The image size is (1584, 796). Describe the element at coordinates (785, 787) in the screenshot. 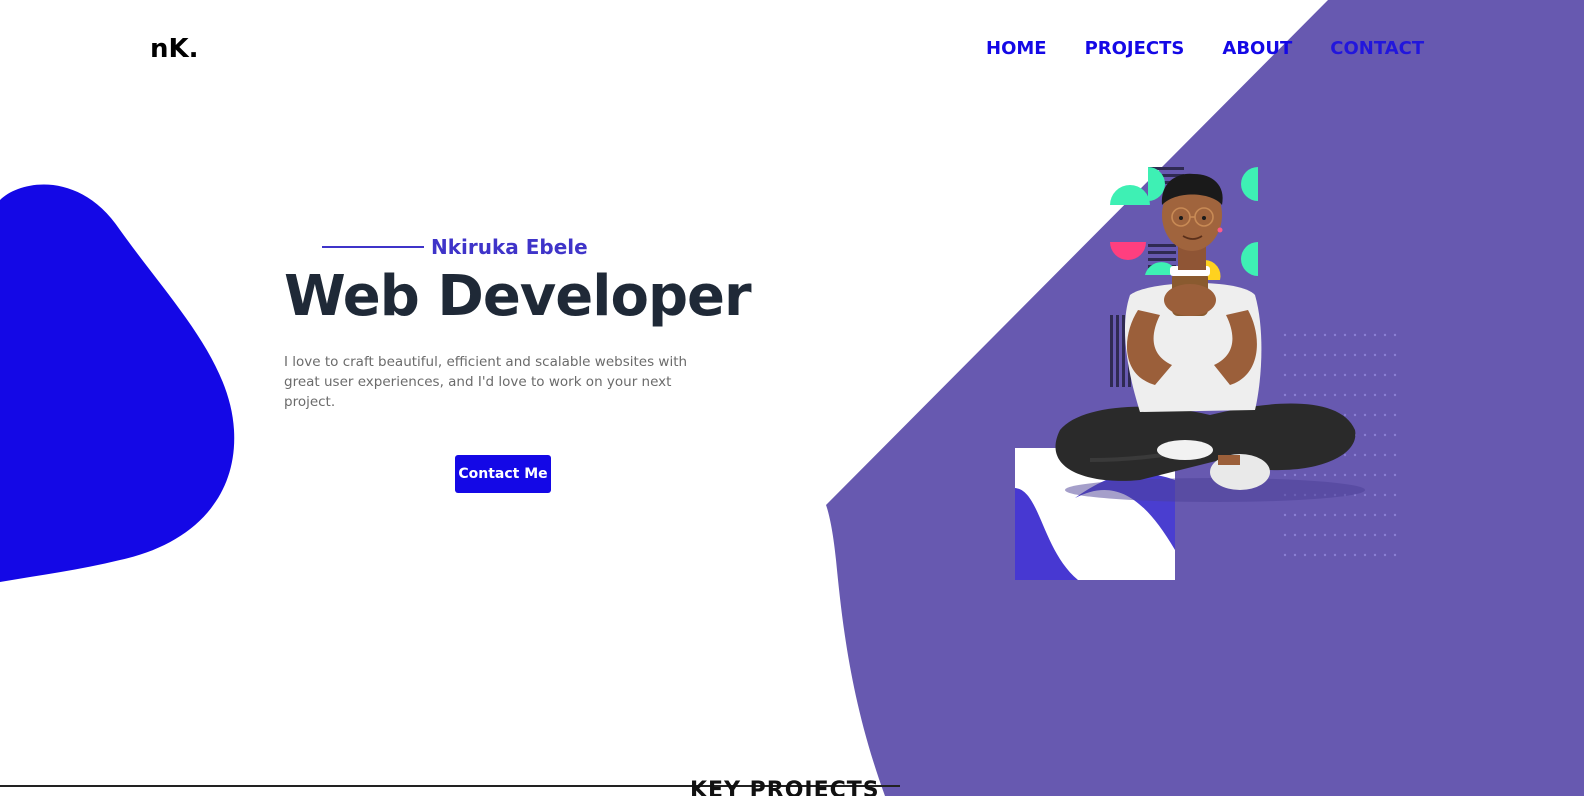

I see `next-section-heading: KEY PROJECTS` at that location.